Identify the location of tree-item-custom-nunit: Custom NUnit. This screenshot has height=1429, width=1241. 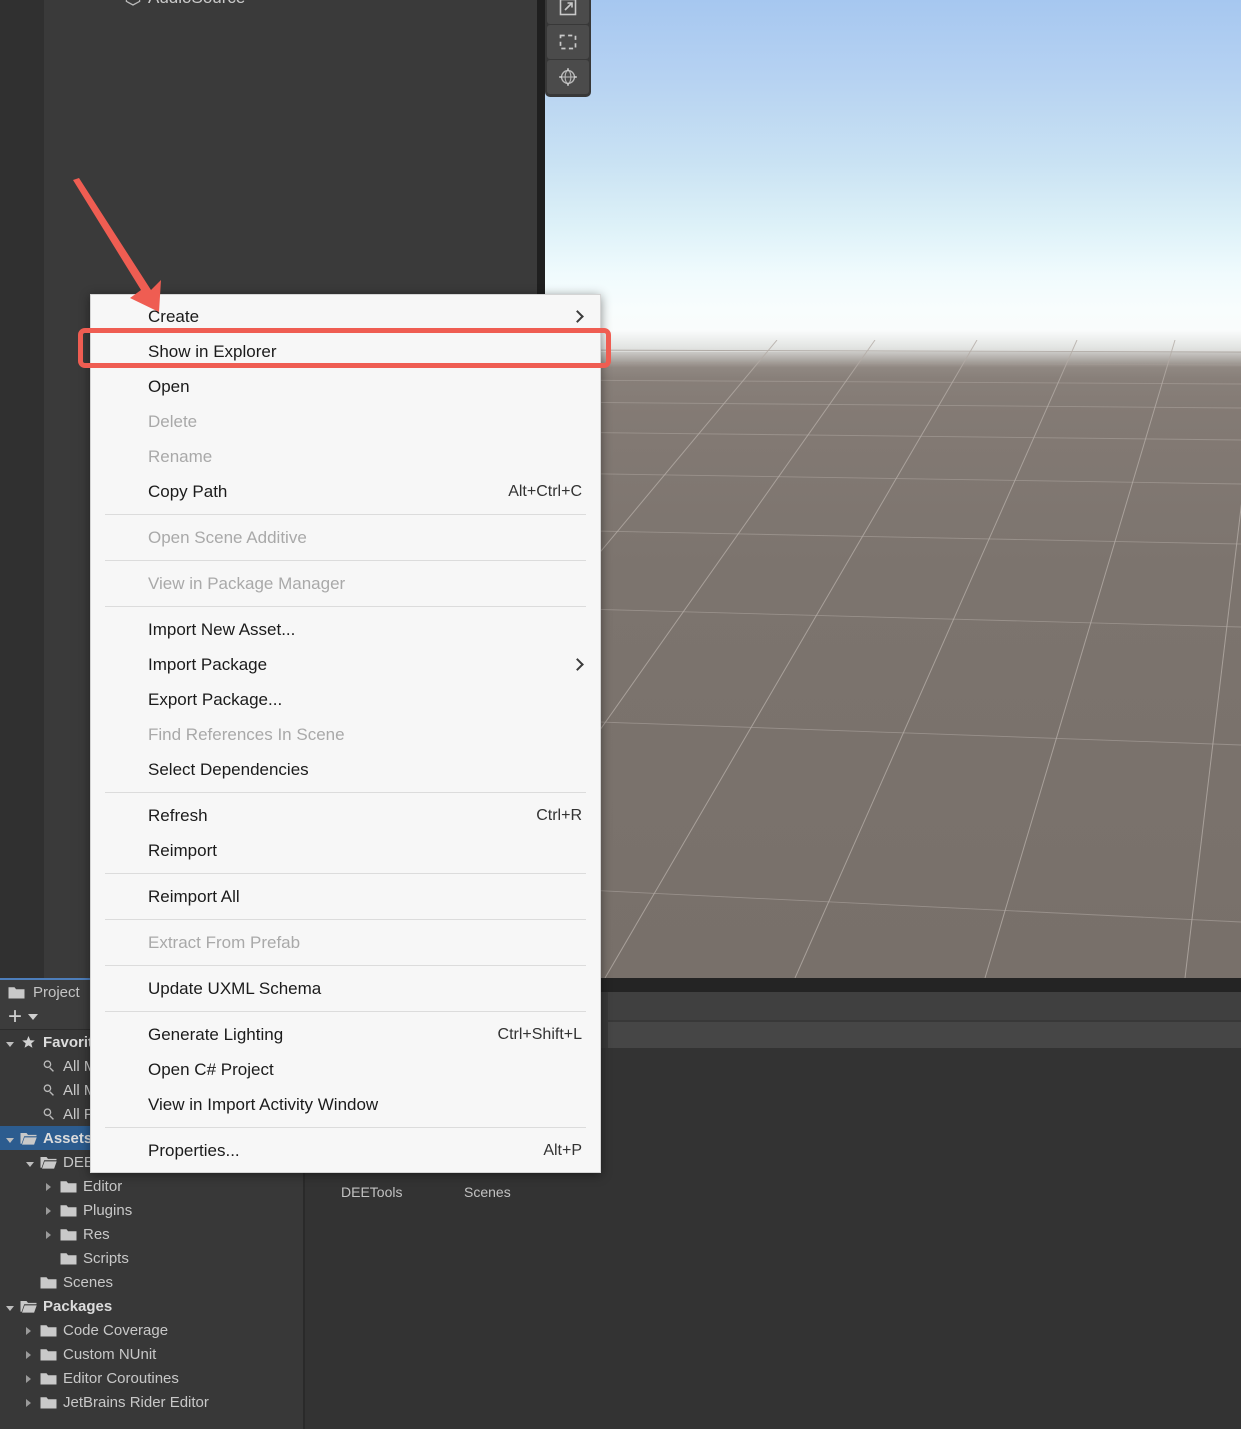
(152, 1354).